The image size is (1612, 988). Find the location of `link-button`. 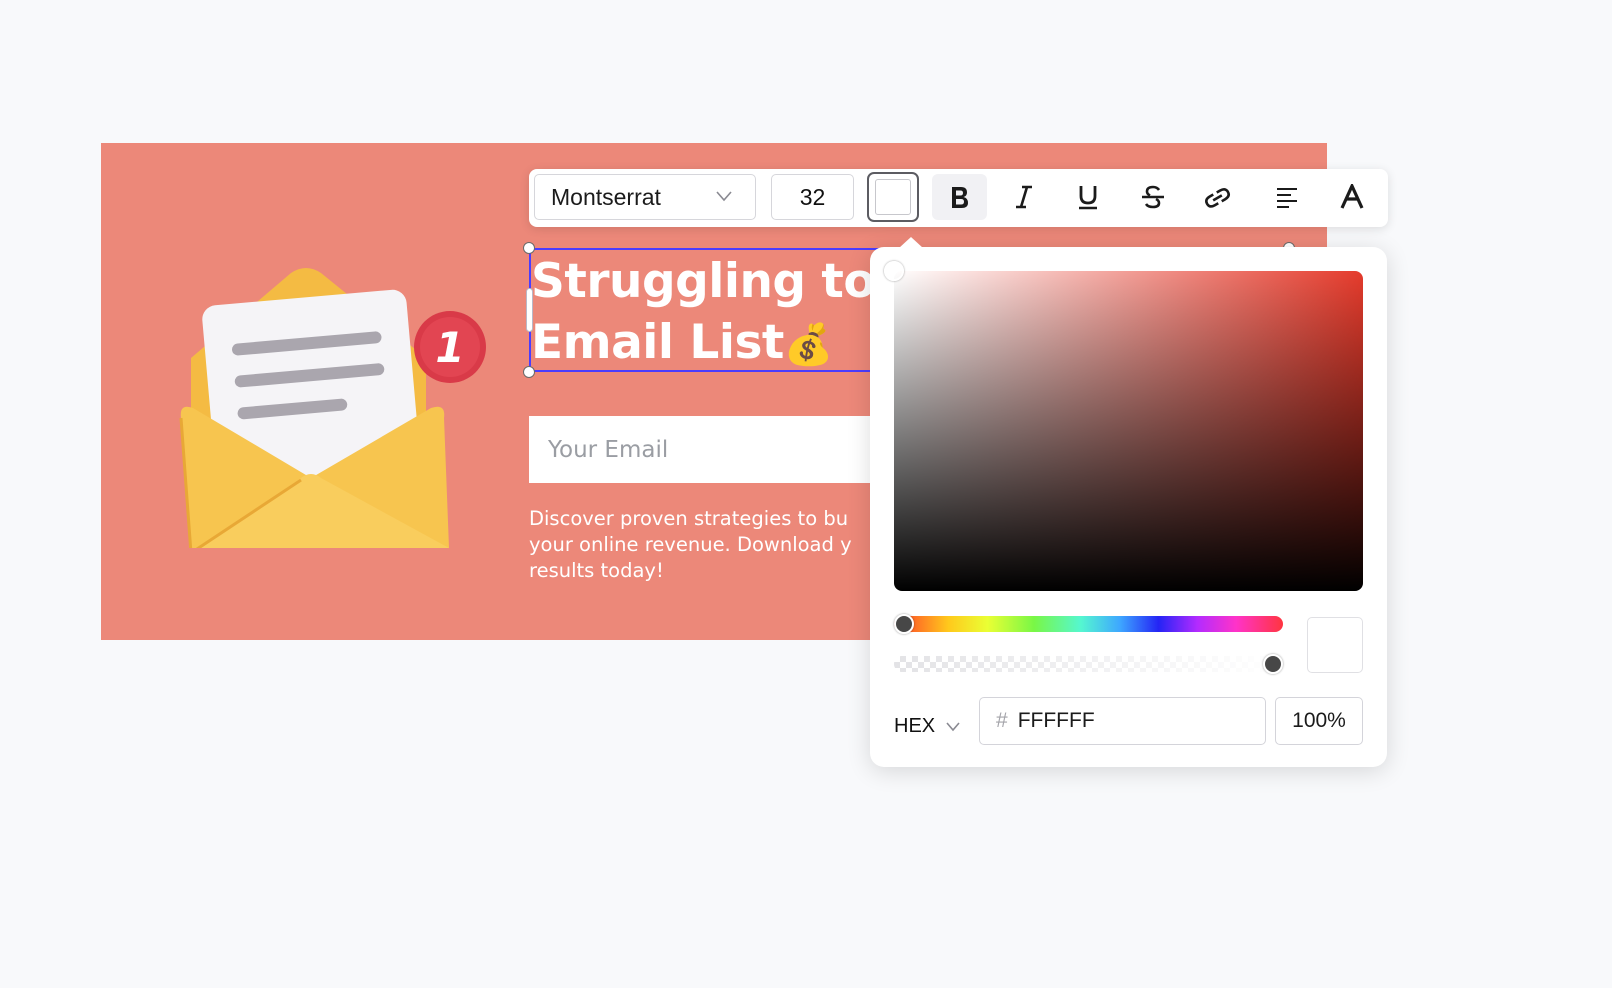

link-button is located at coordinates (1216, 197).